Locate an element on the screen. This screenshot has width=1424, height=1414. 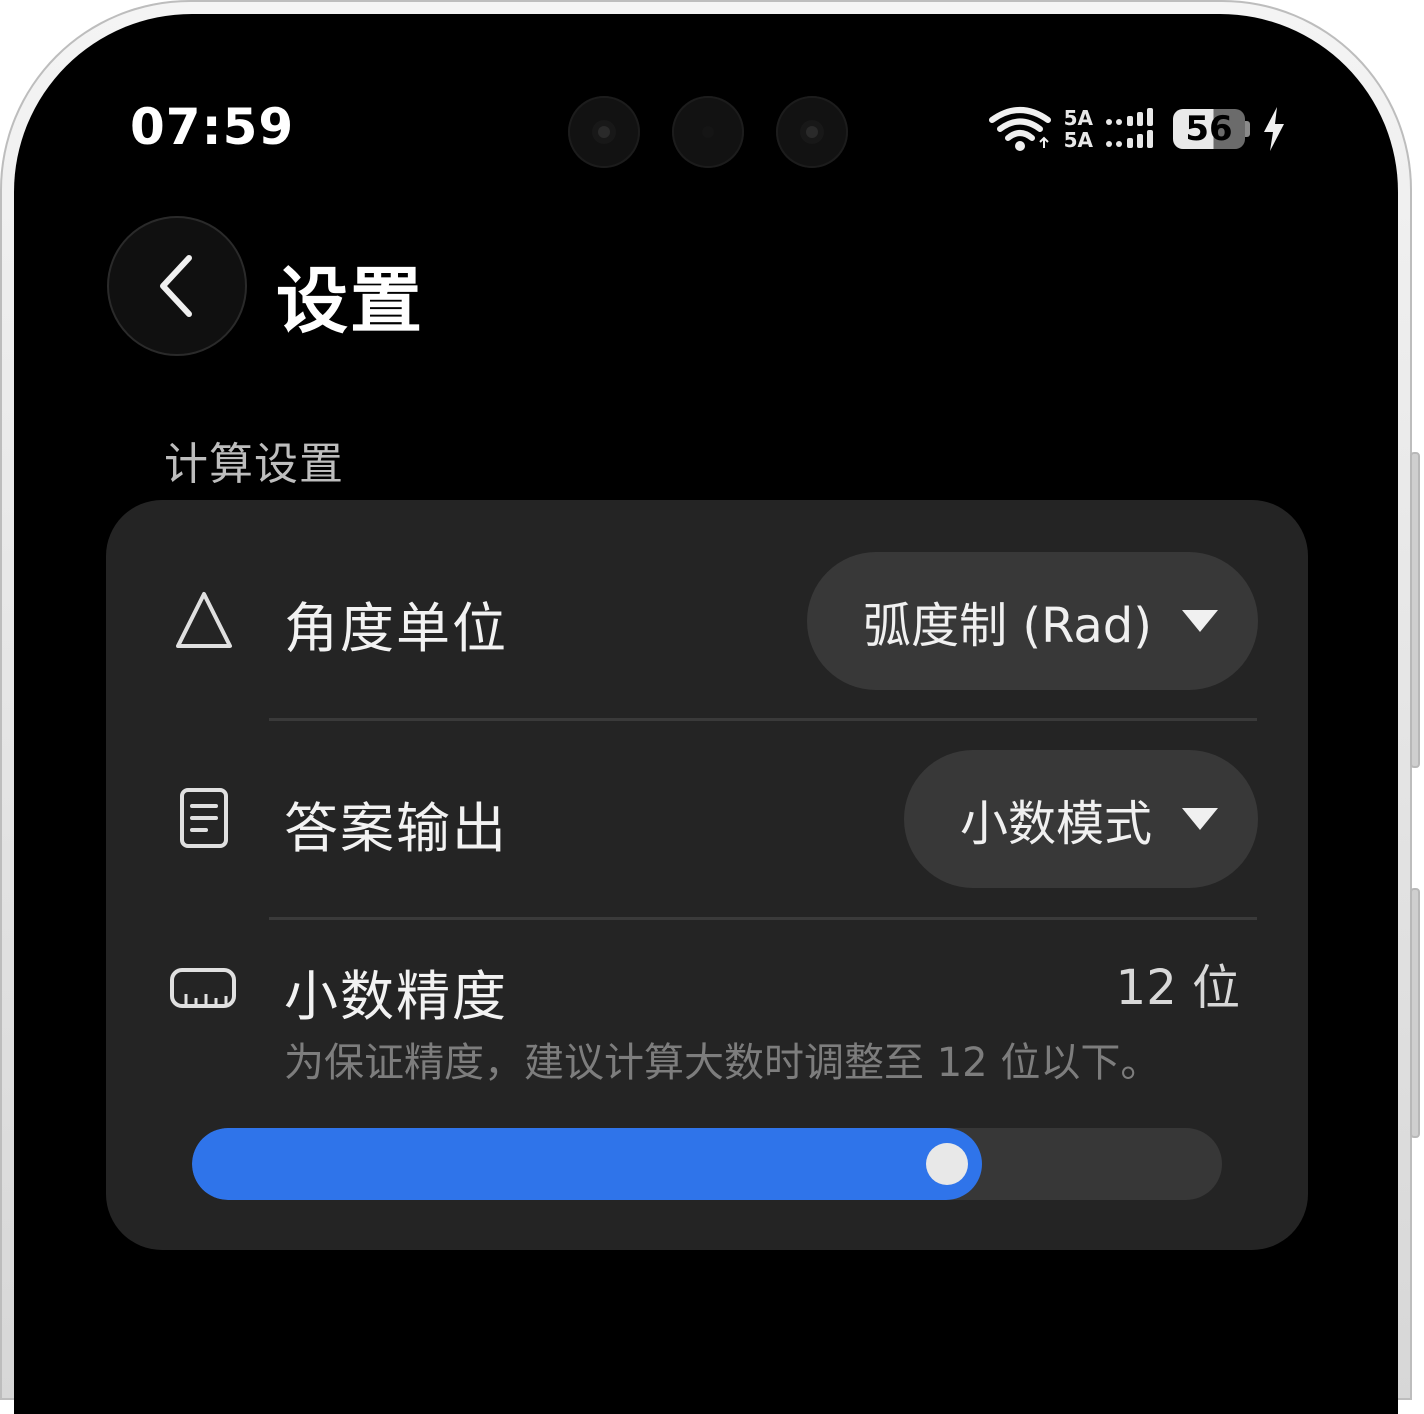
answer-output-dropdown: 小数模式 is located at coordinates (1080, 819).